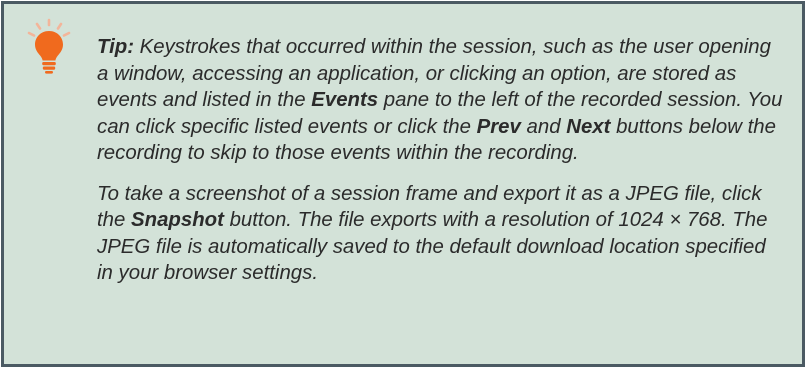  What do you see at coordinates (345, 100) in the screenshot?
I see `events-term: Events` at bounding box center [345, 100].